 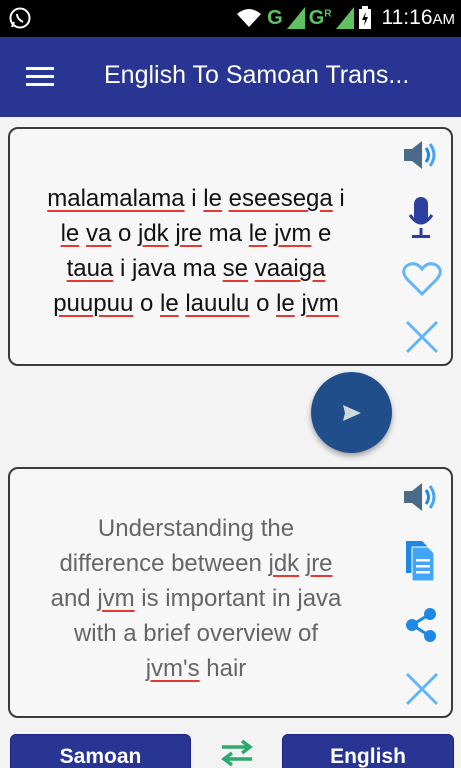 I want to click on text-segment: and, so click(x=74, y=598).